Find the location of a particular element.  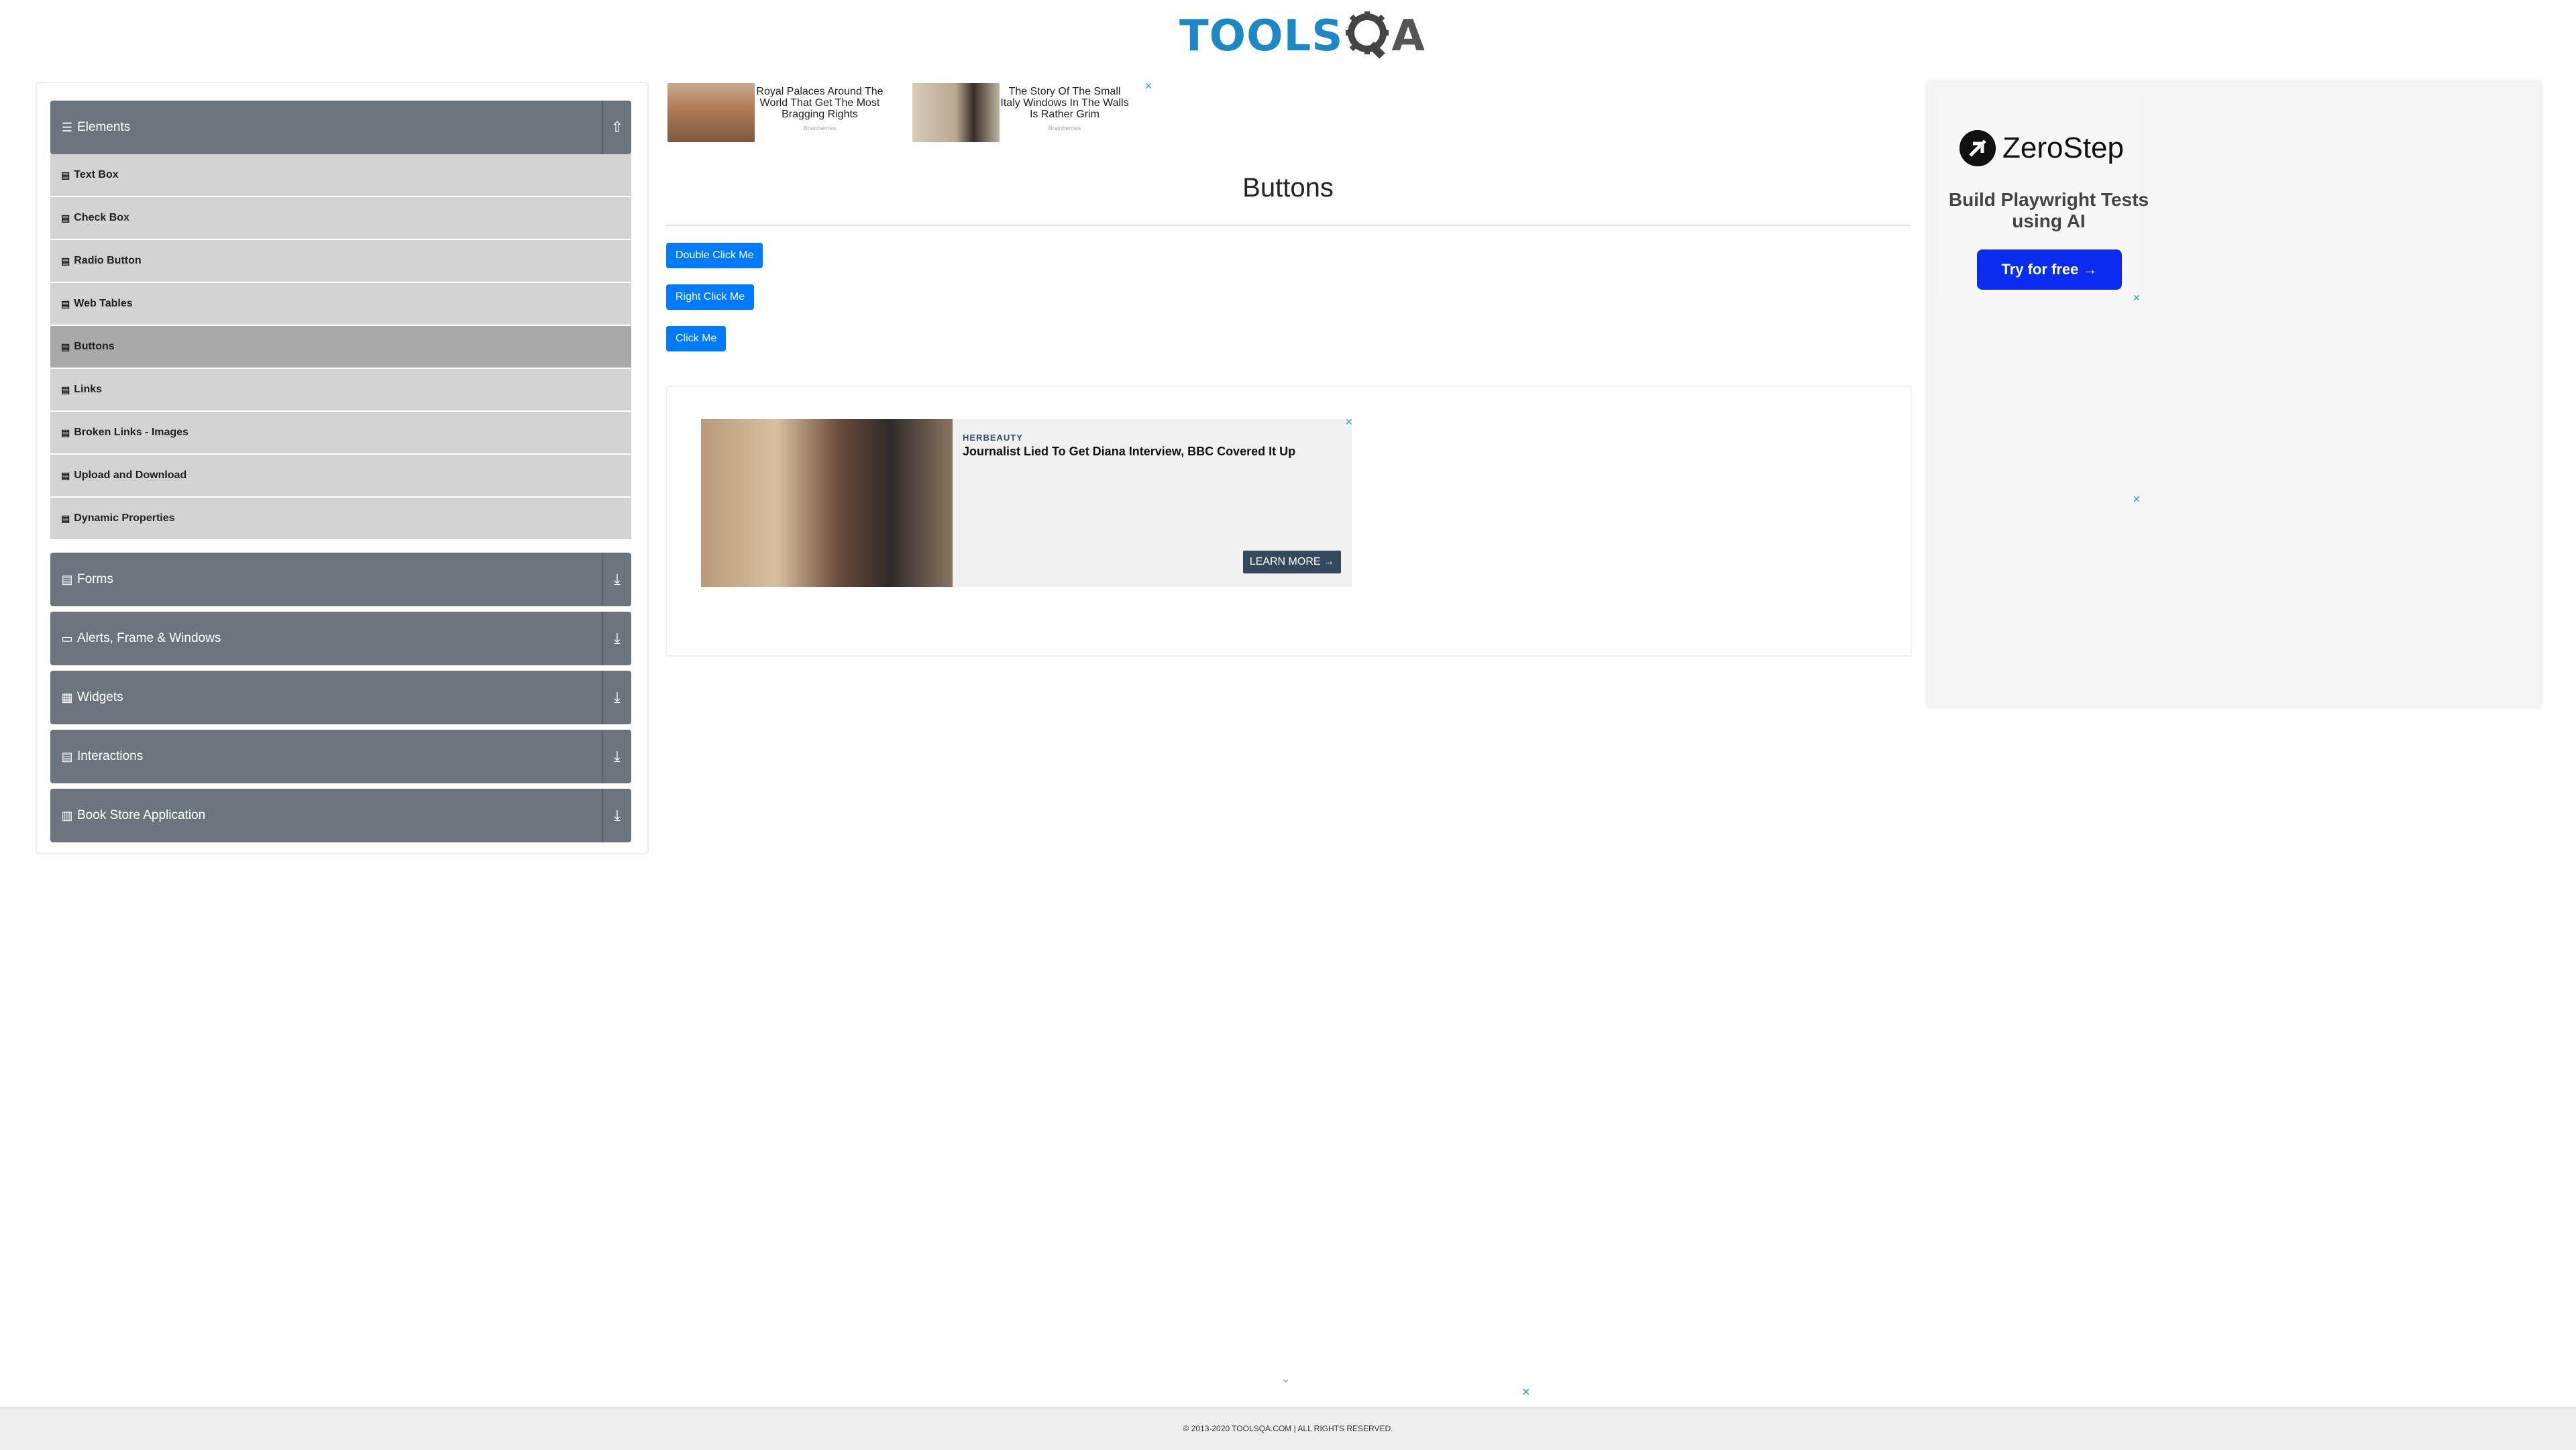

group-forms: ▤ Forms ⤓ is located at coordinates (340, 579).